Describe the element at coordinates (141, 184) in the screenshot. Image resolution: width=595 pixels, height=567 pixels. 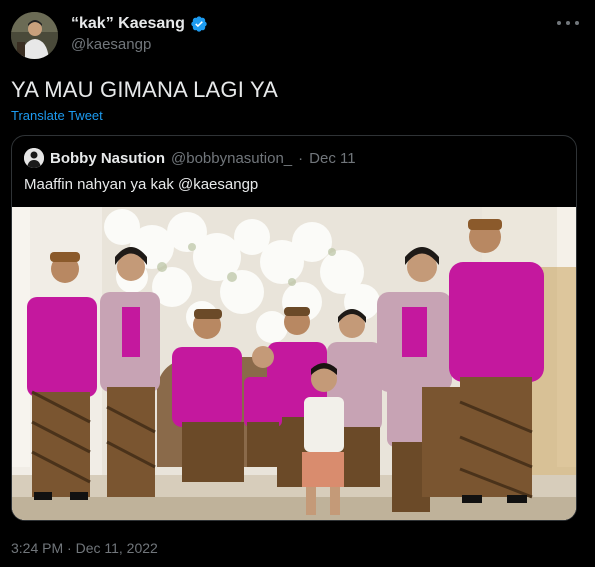
I see `quoted-text: Maaffin nahyan ya kak @kaesangp` at that location.